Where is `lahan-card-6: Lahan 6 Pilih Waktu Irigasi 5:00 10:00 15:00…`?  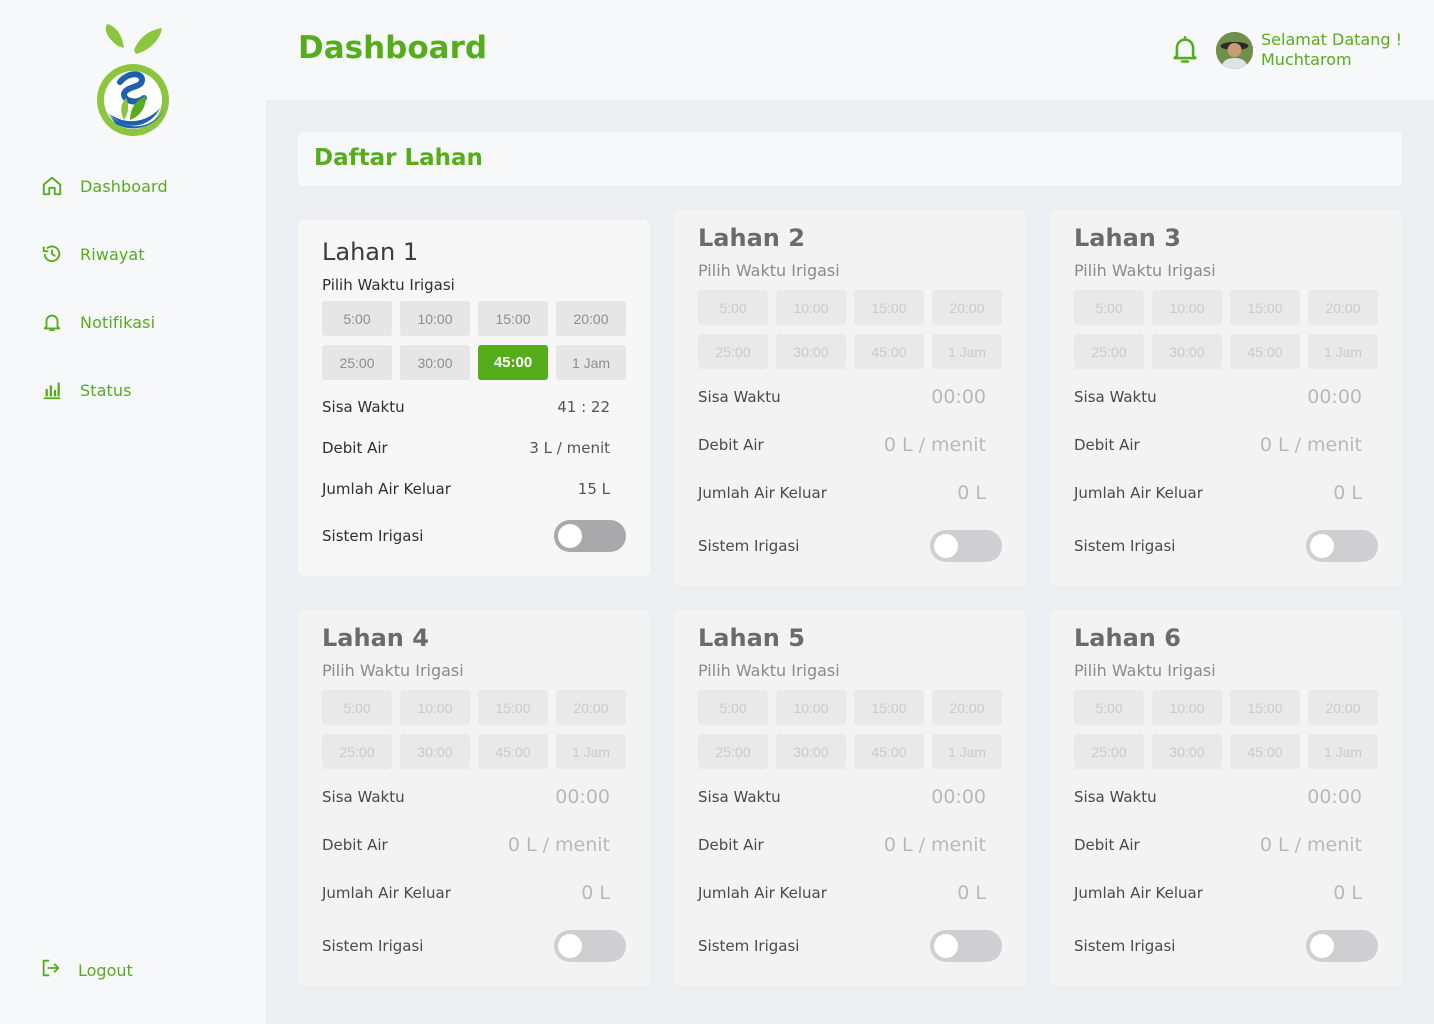
lahan-card-6: Lahan 6 Pilih Waktu Irigasi 5:00 10:00 15:00… is located at coordinates (1226, 798).